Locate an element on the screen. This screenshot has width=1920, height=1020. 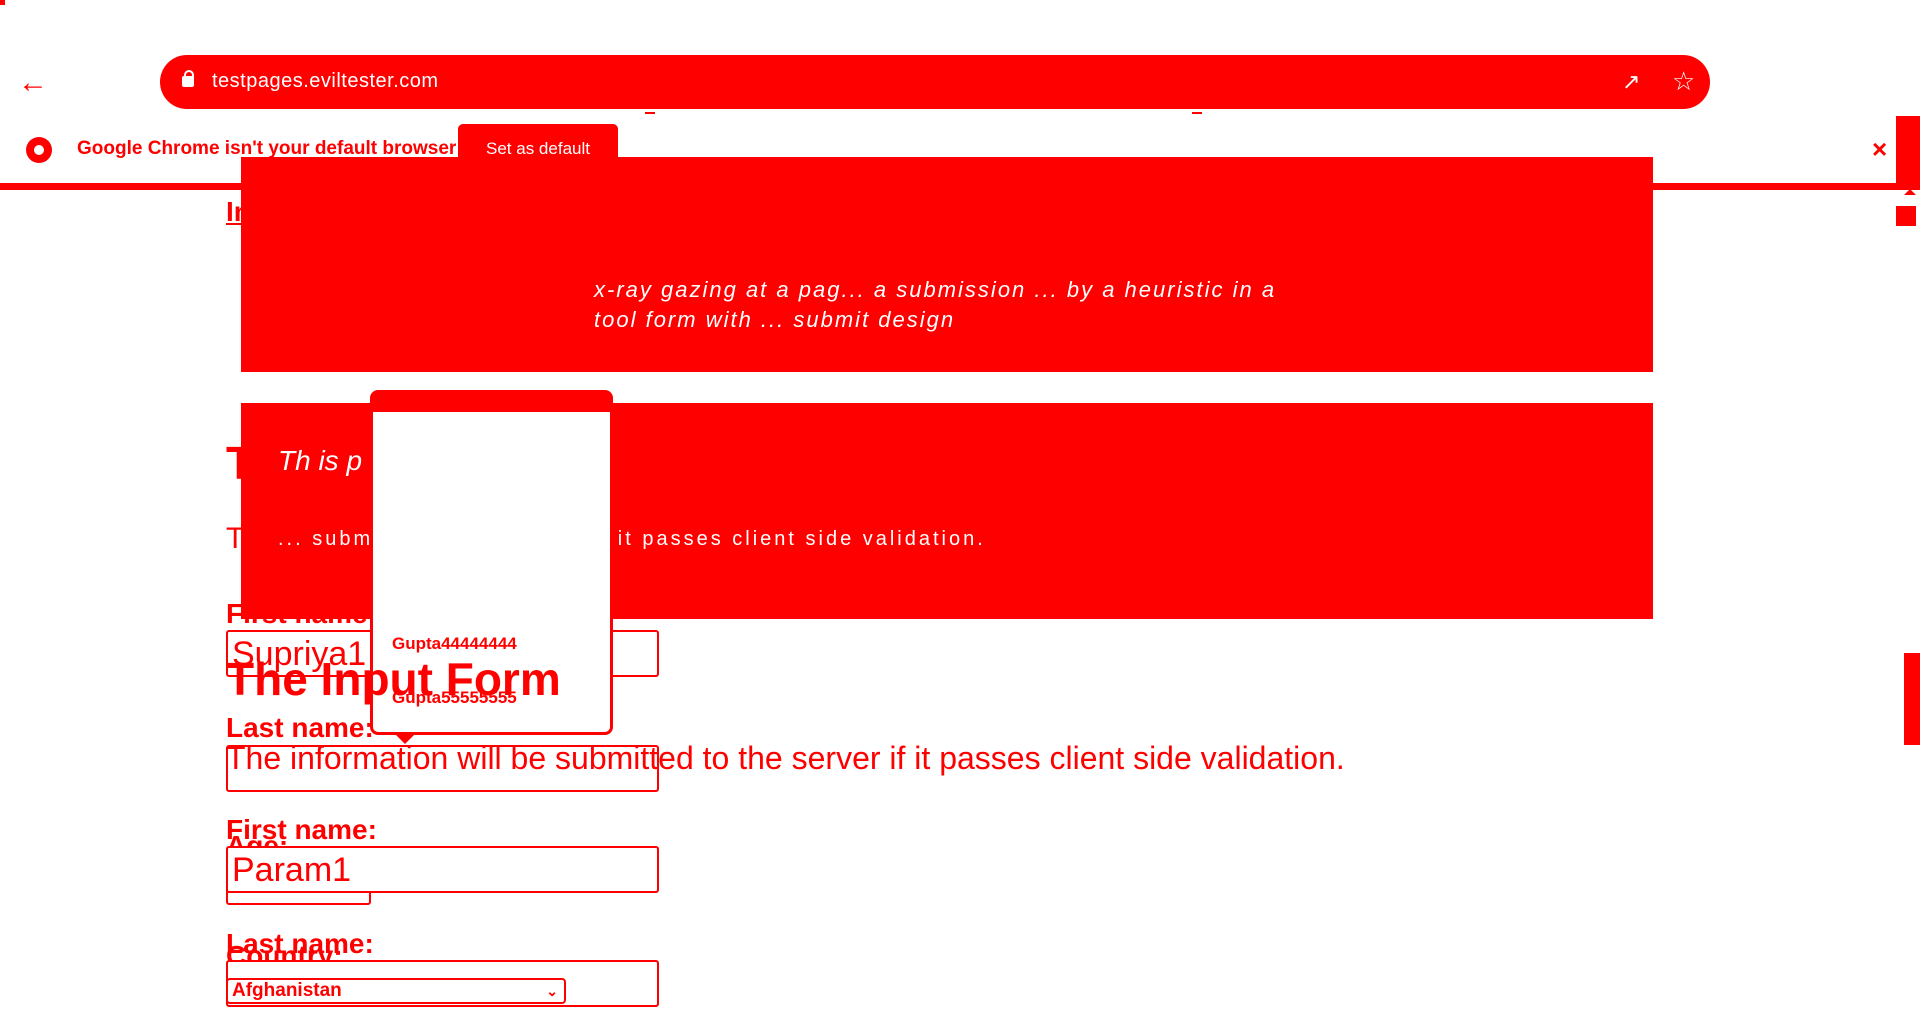
back-arrow-icon: ← is located at coordinates (33, 83).